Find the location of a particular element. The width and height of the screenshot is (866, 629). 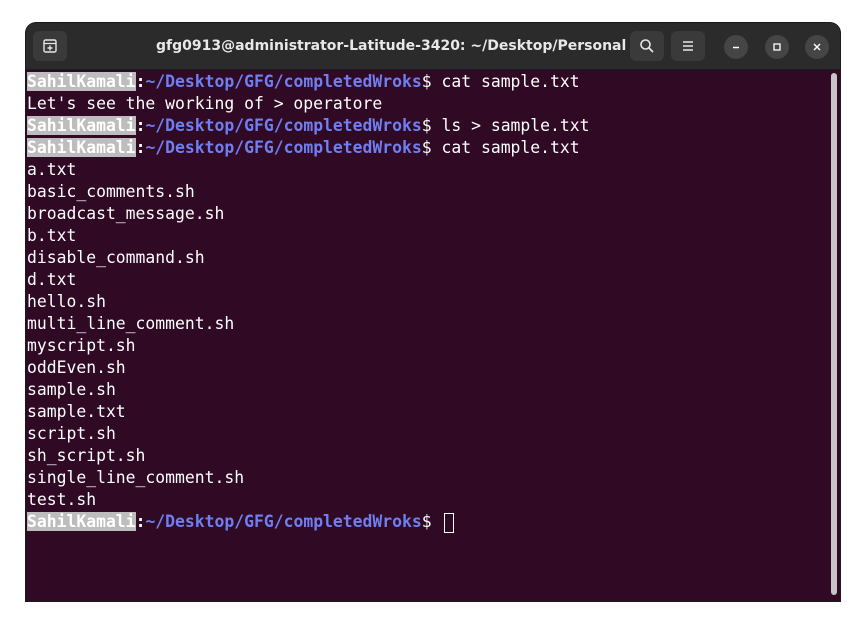

search-icon is located at coordinates (647, 46).